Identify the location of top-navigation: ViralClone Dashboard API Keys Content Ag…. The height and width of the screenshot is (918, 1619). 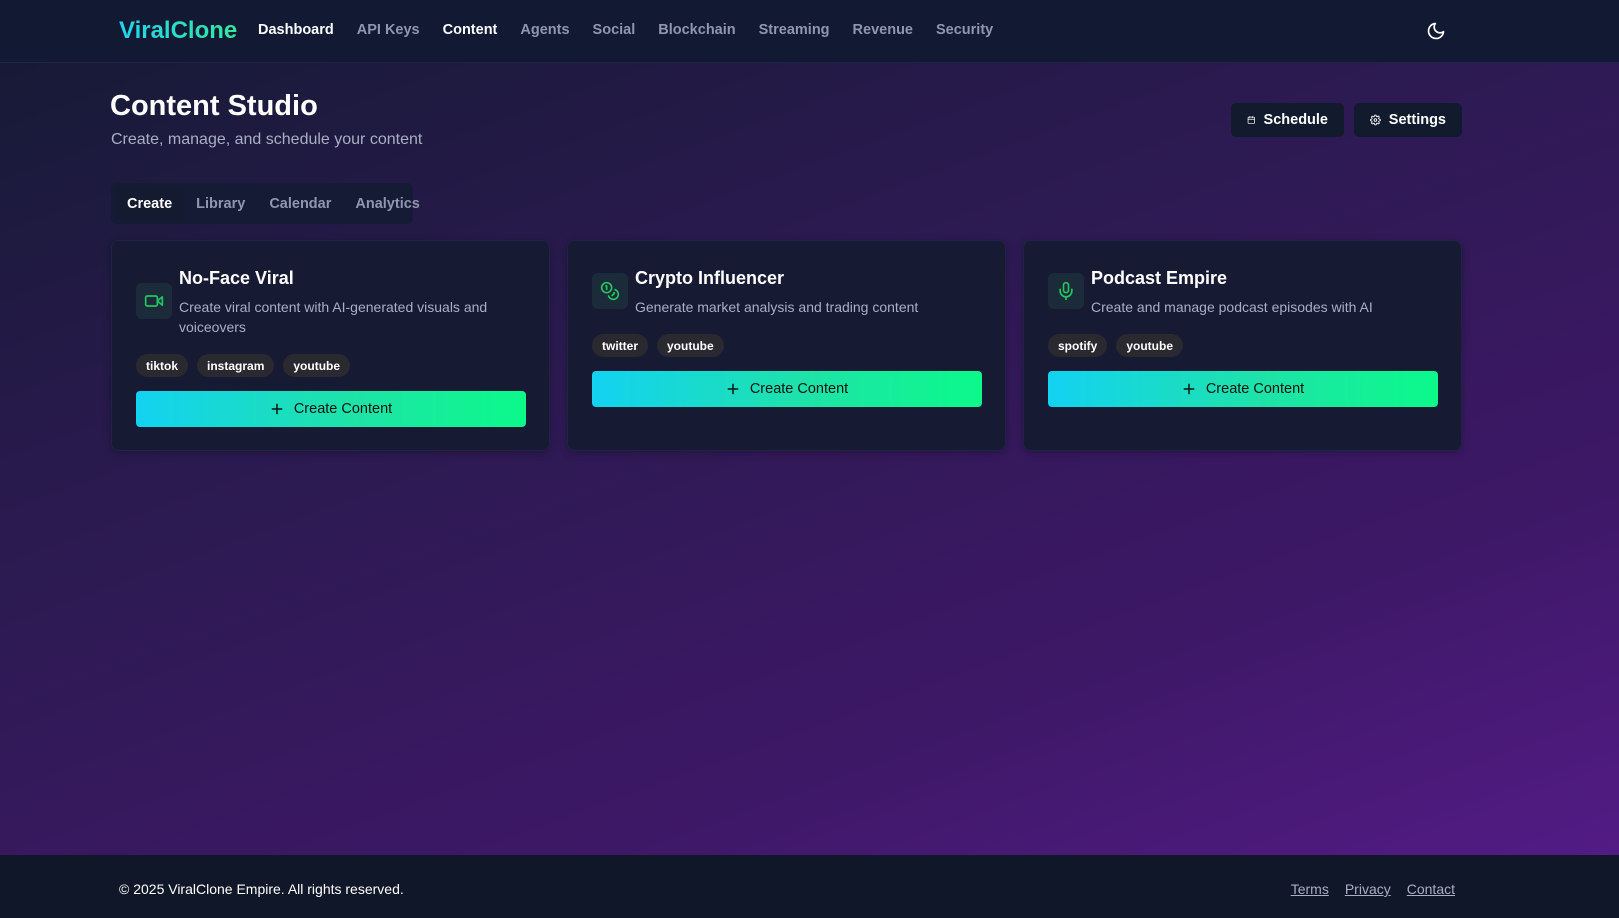
(809, 31).